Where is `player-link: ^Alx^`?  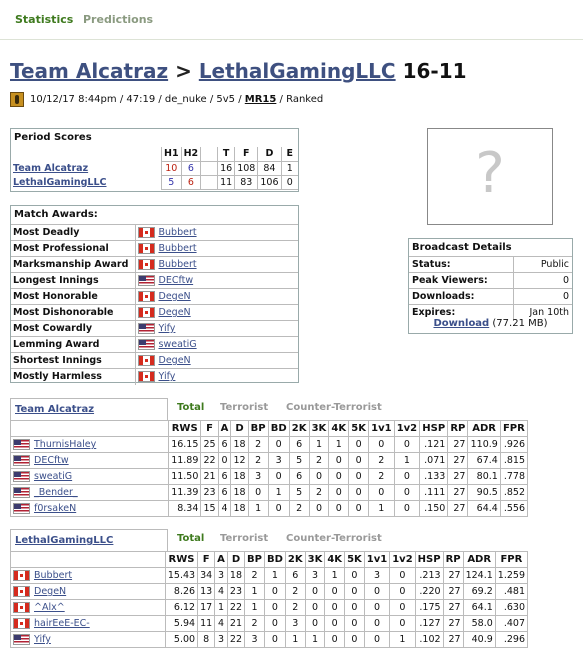
player-link: ^Alx^ is located at coordinates (49, 607).